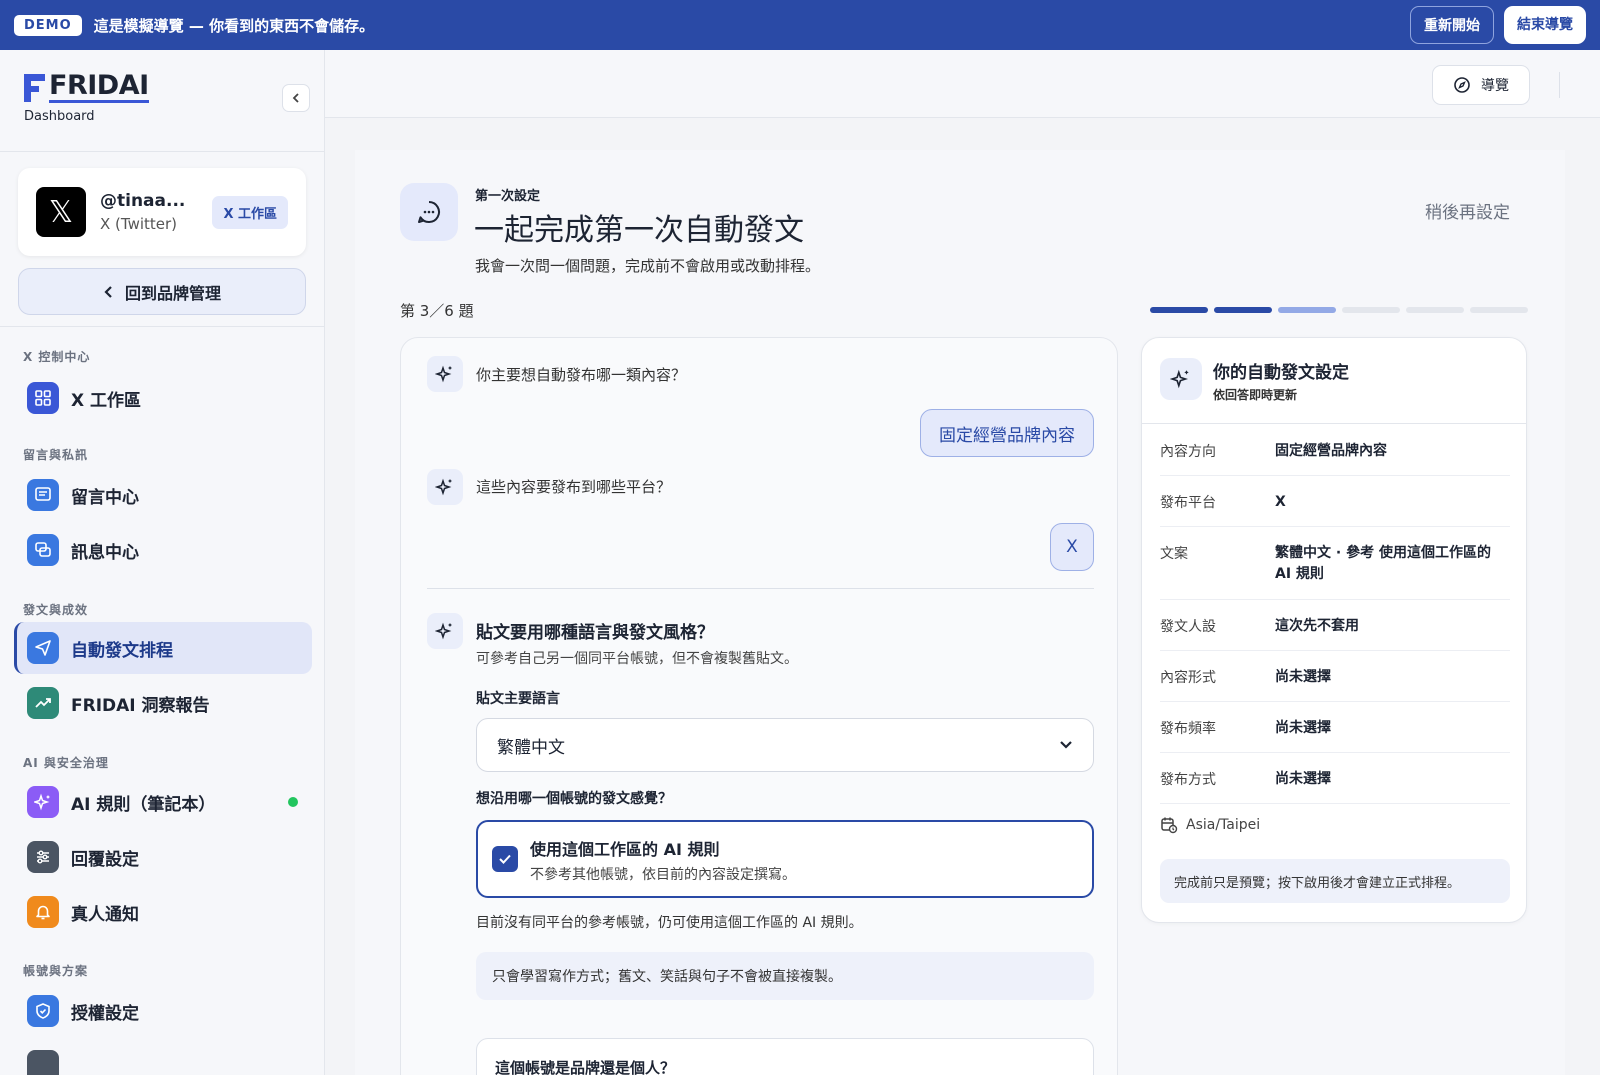 This screenshot has height=1075, width=1600. Describe the element at coordinates (163, 550) in the screenshot. I see `sidebar-item-messages: 訊息中心` at that location.